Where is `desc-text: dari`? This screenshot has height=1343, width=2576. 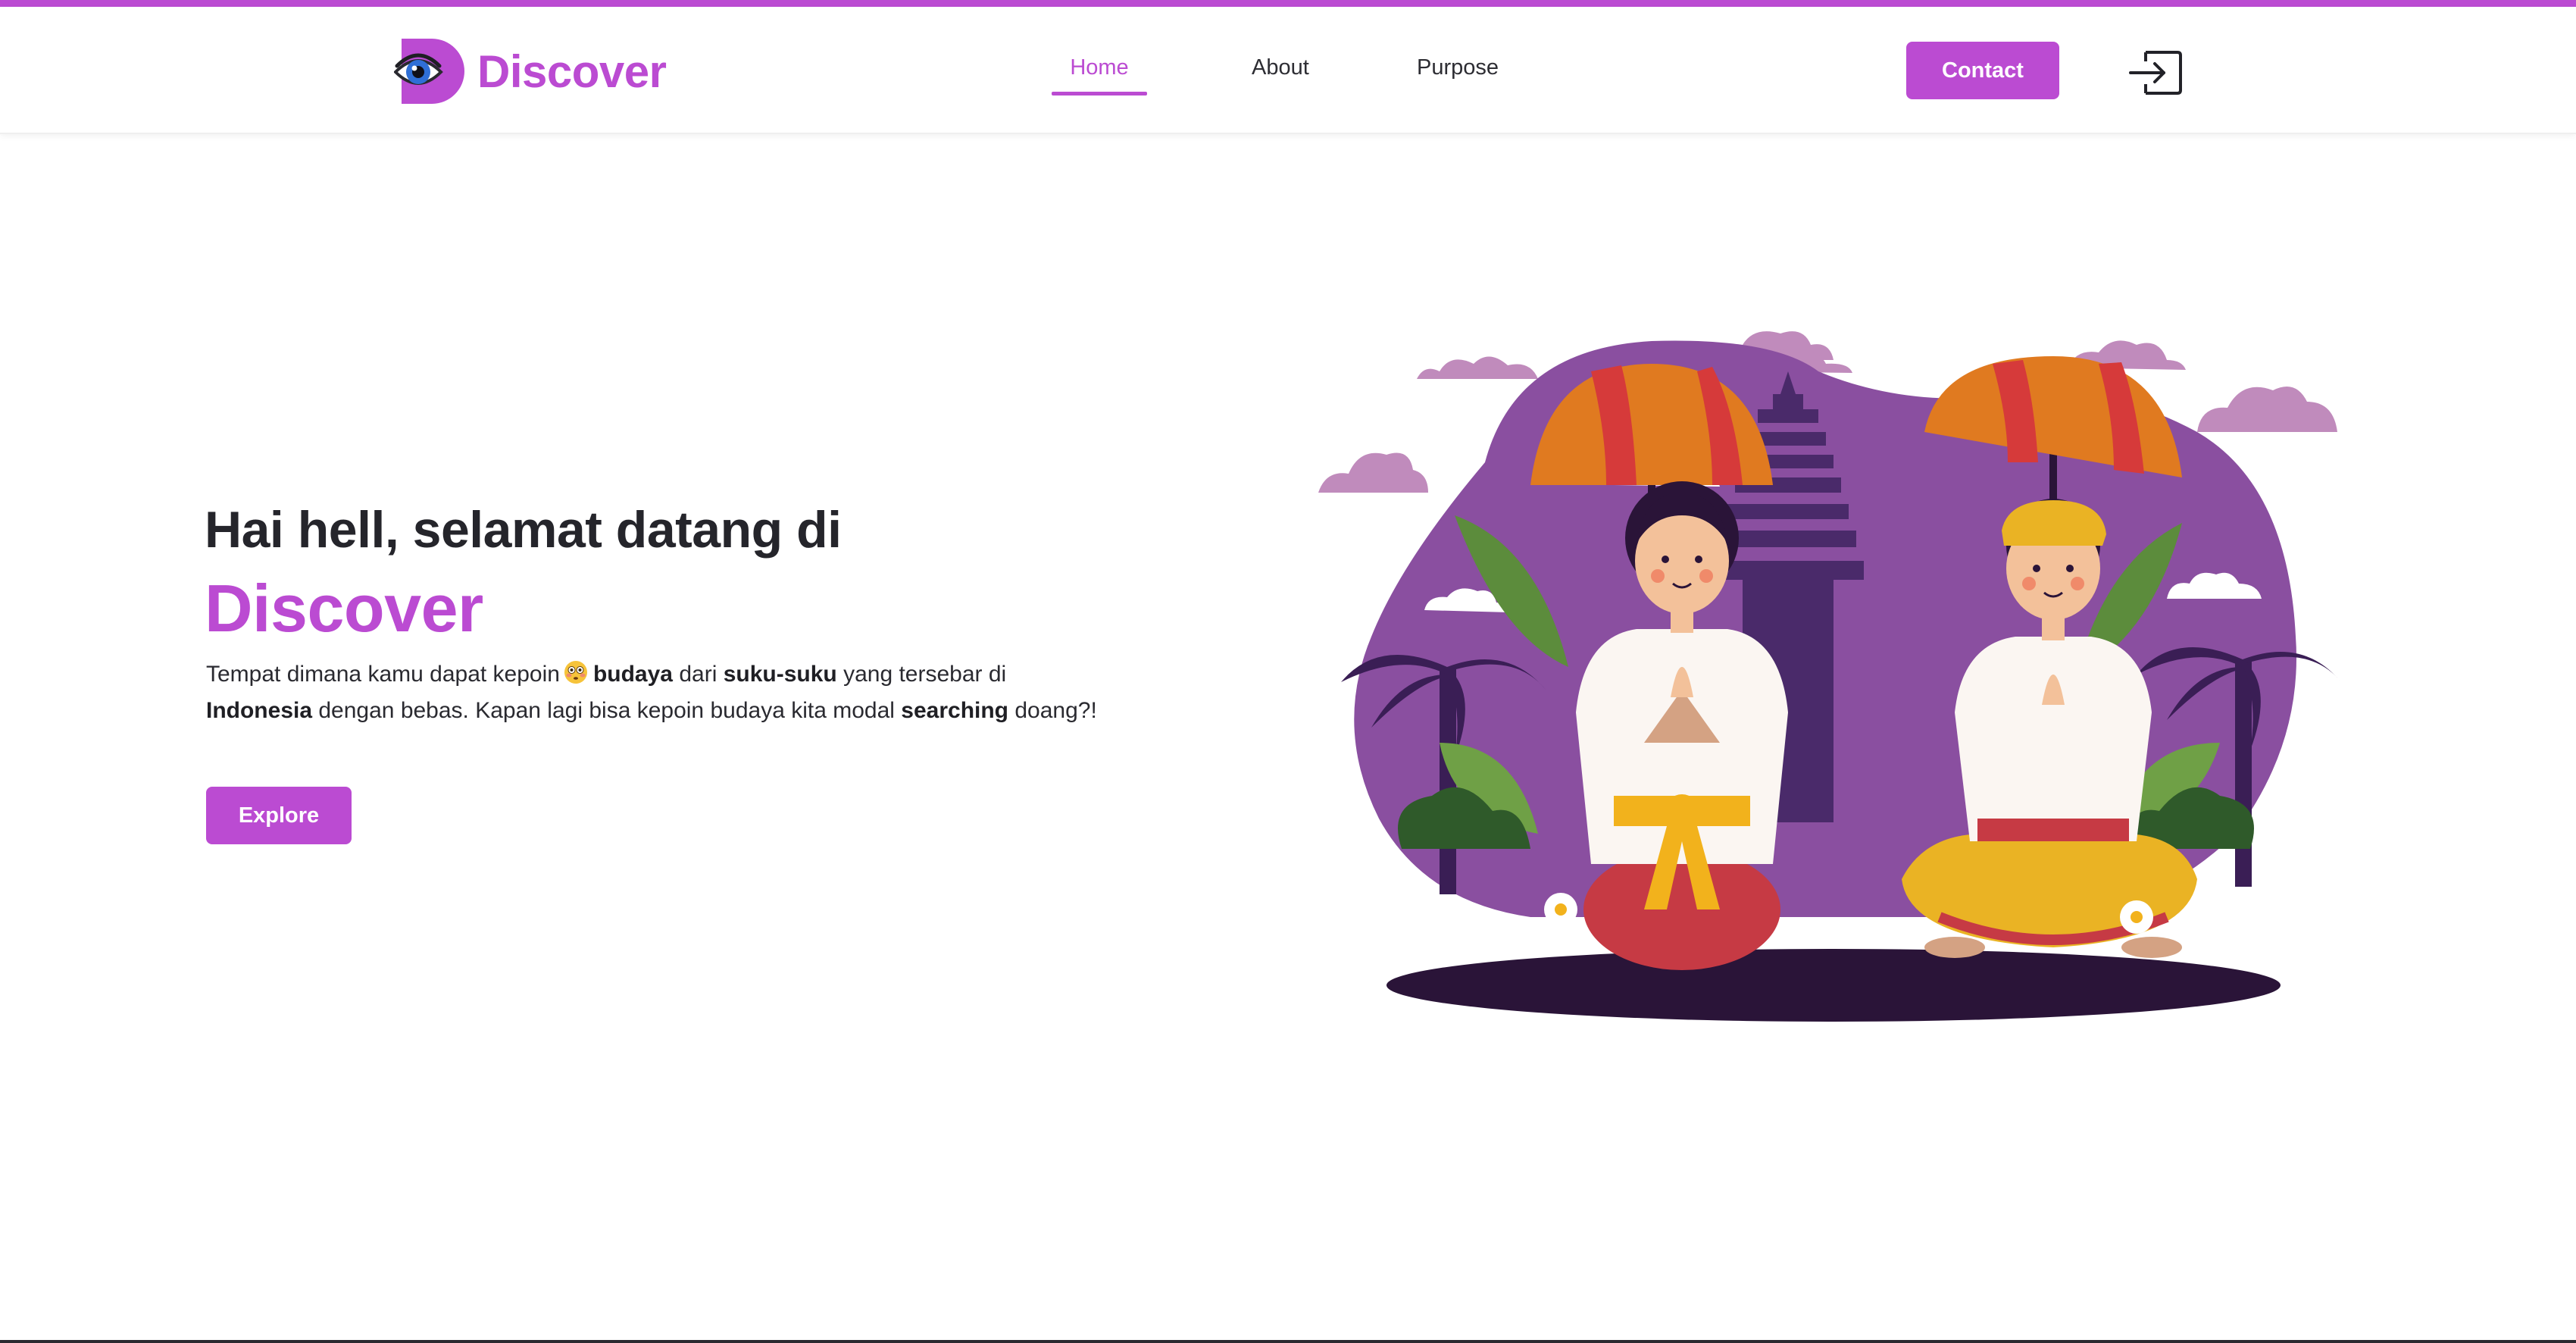
desc-text: dari is located at coordinates (698, 674).